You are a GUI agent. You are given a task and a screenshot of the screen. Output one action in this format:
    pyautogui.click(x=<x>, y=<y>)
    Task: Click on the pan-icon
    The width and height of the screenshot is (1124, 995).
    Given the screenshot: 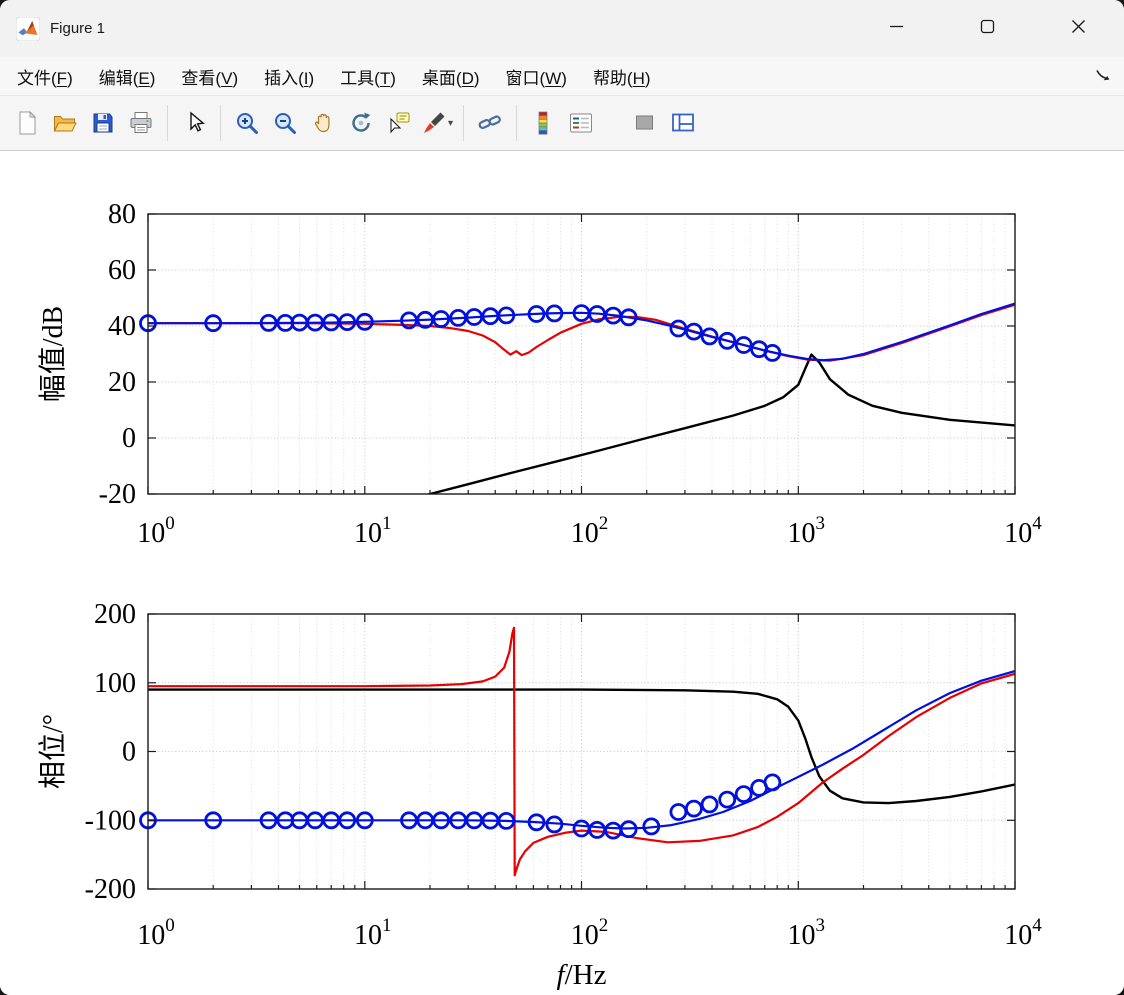 What is the action you would take?
    pyautogui.click(x=323, y=123)
    